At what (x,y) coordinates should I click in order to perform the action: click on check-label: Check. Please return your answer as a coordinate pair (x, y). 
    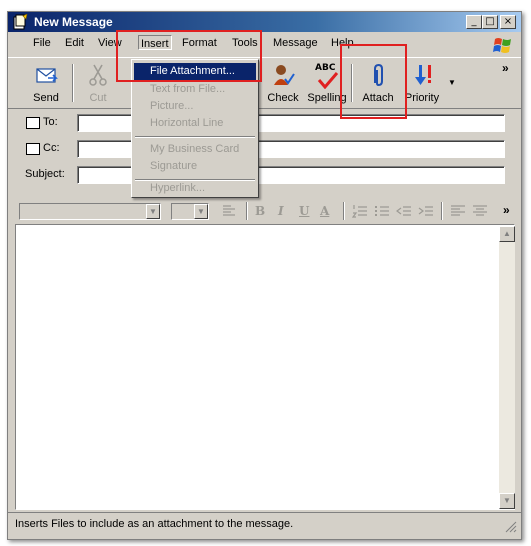
    Looking at the image, I should click on (283, 98).